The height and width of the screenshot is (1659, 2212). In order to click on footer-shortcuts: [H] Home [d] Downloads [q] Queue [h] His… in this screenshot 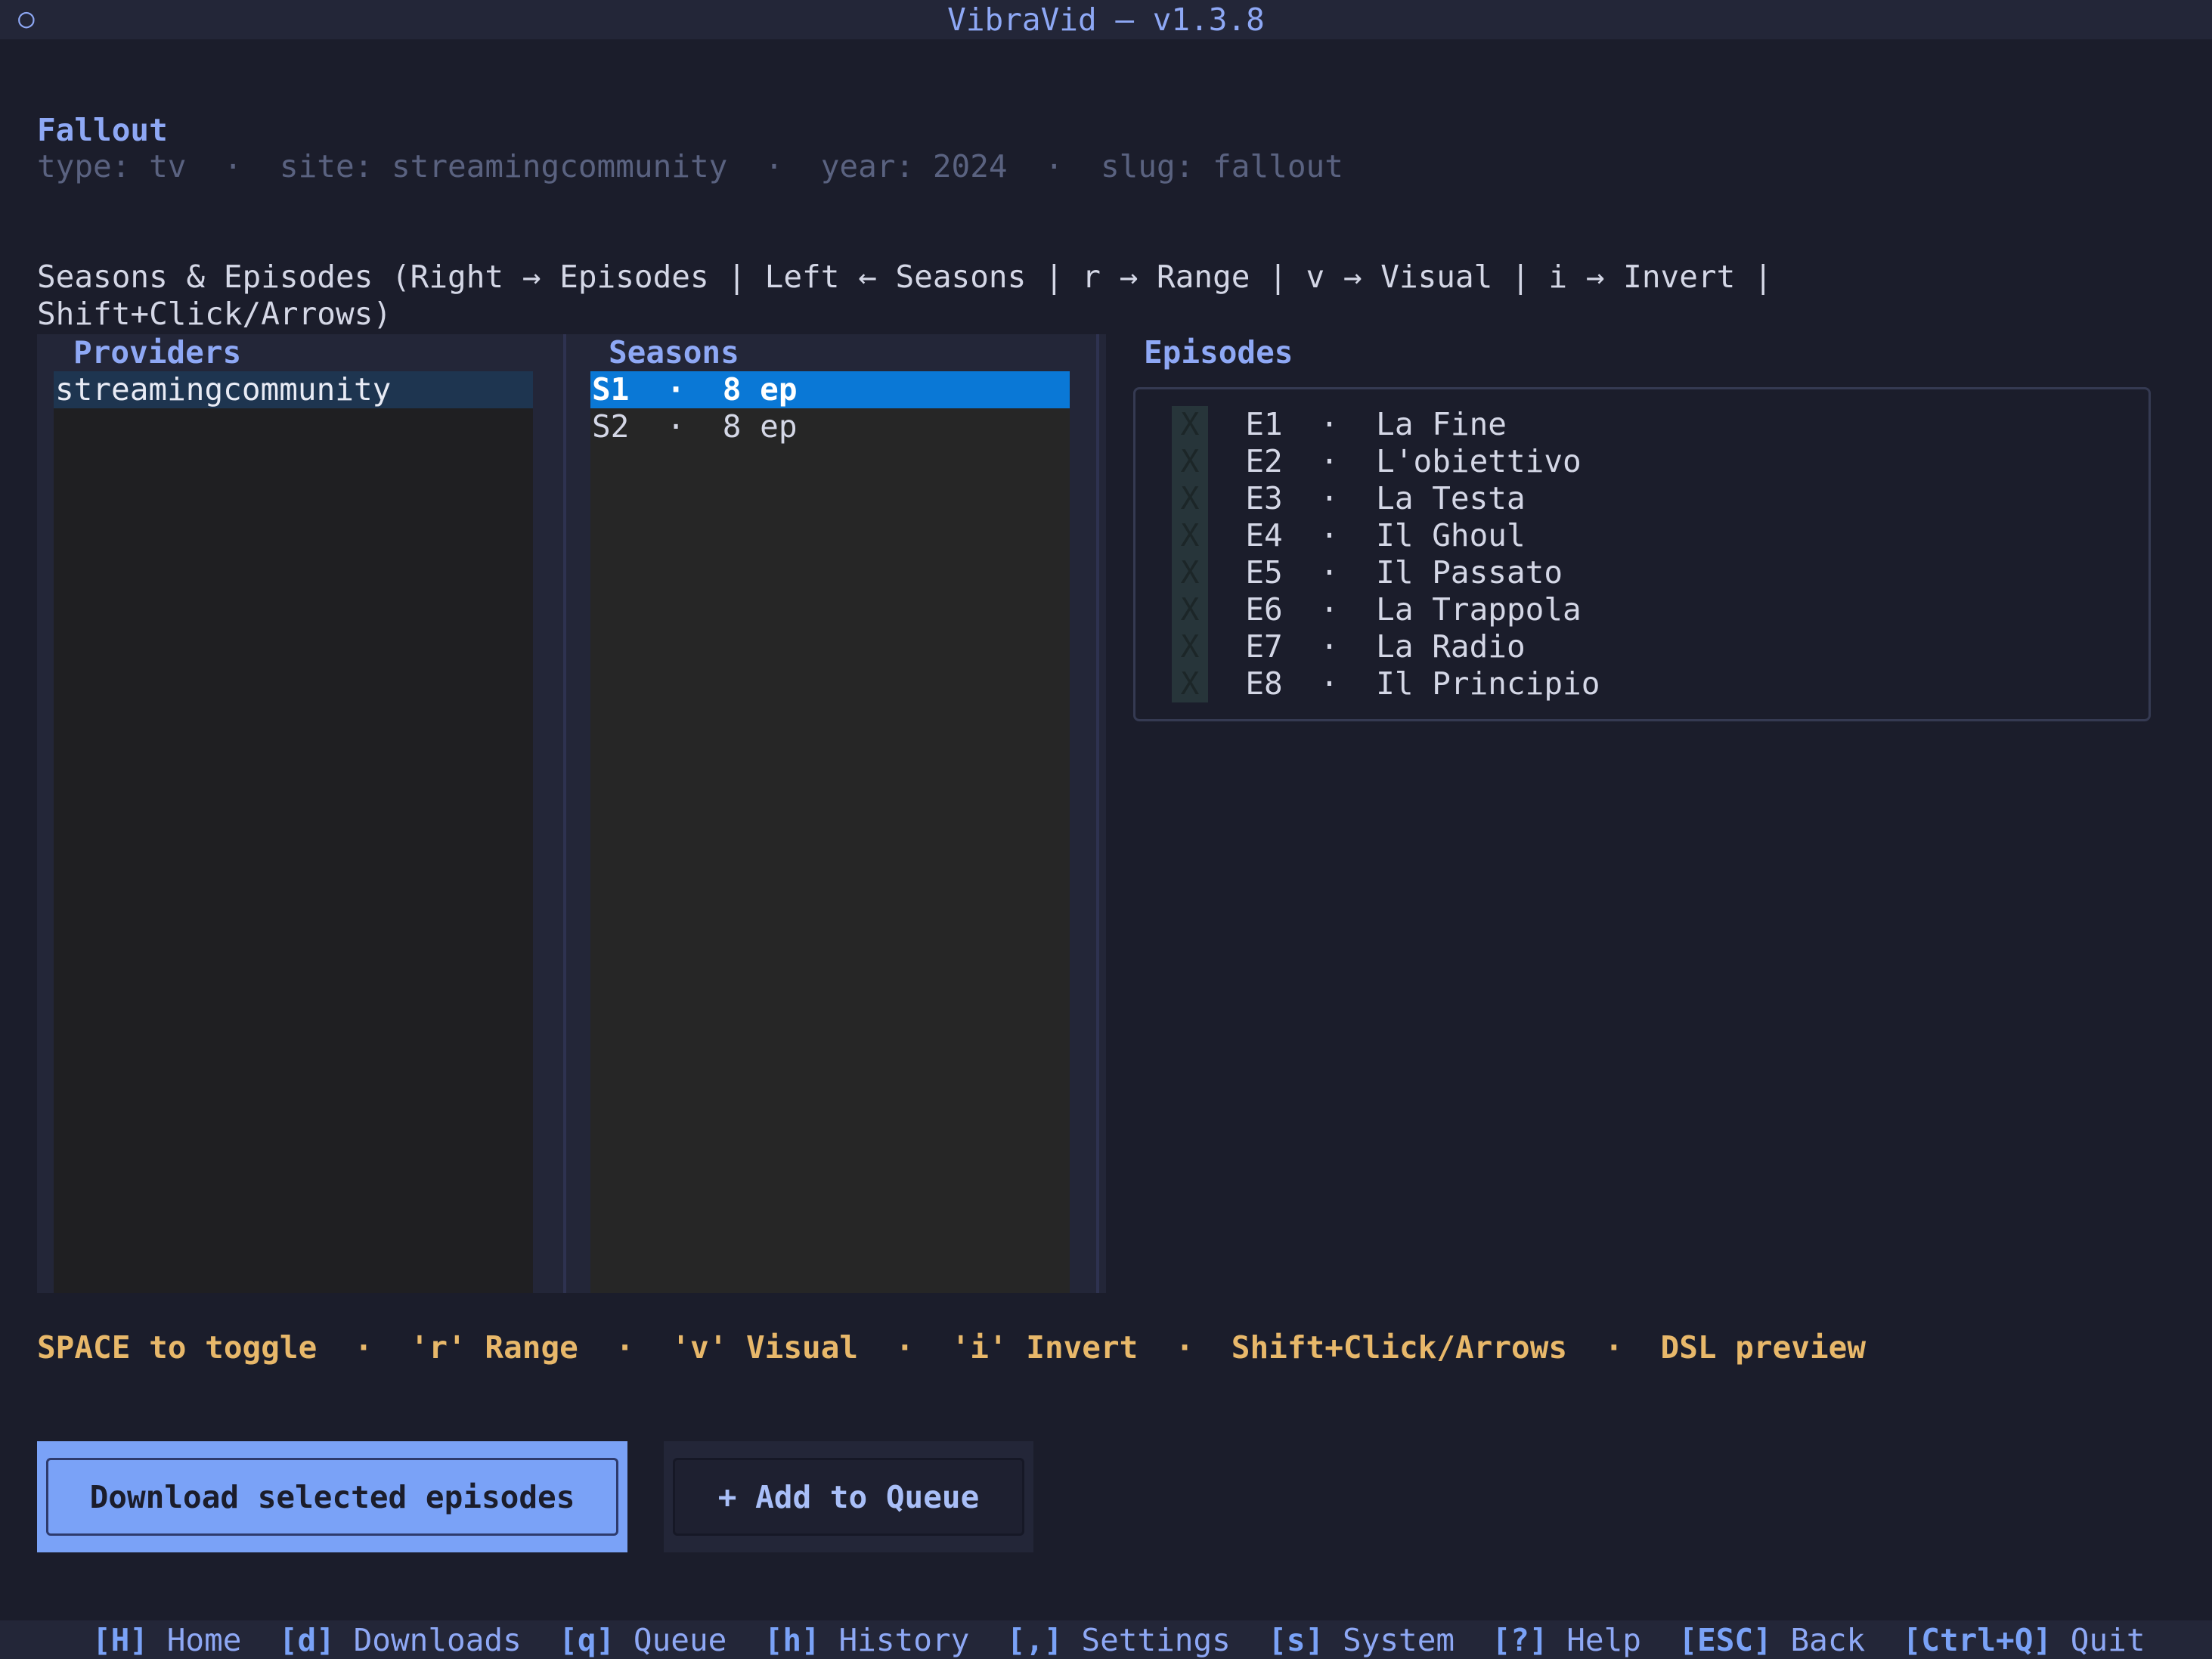, I will do `click(1118, 1640)`.